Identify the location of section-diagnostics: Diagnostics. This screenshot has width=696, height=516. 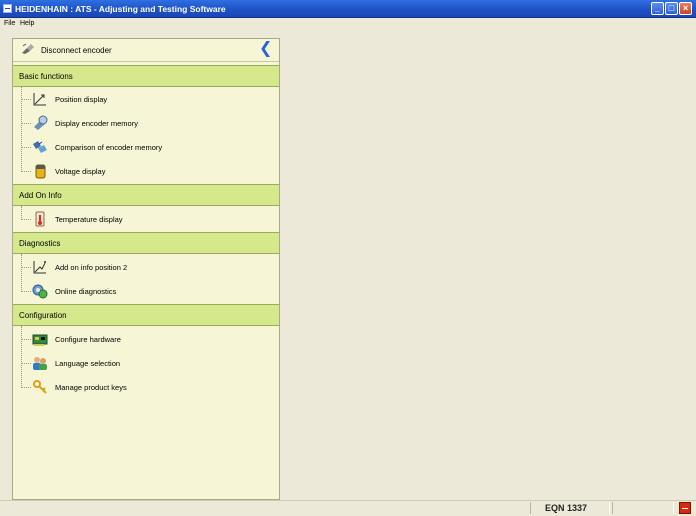
(146, 243).